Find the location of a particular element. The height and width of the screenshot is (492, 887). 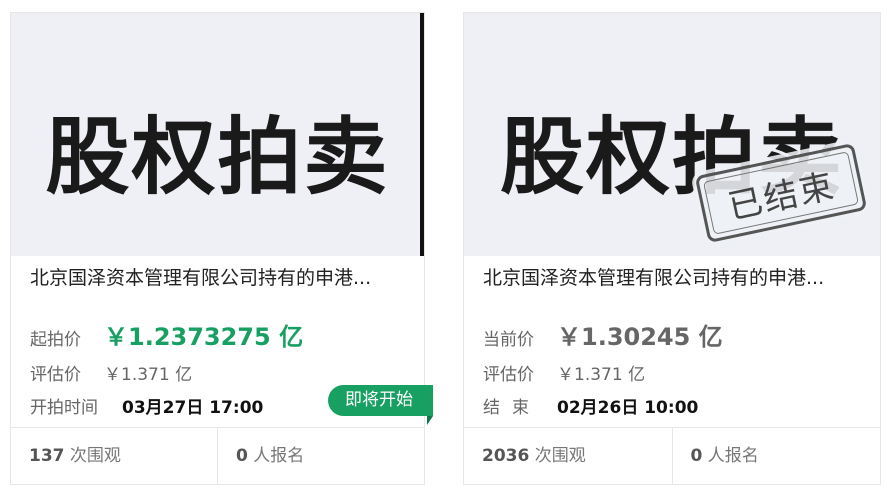

time-value: 02月26日 10:00 is located at coordinates (628, 408).